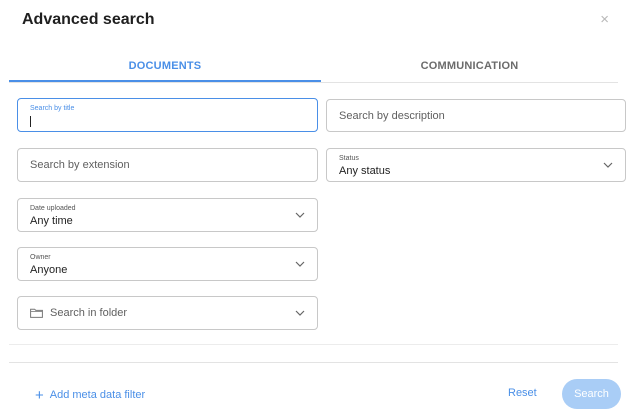  Describe the element at coordinates (167, 313) in the screenshot. I see `folder-select: Search in folder` at that location.